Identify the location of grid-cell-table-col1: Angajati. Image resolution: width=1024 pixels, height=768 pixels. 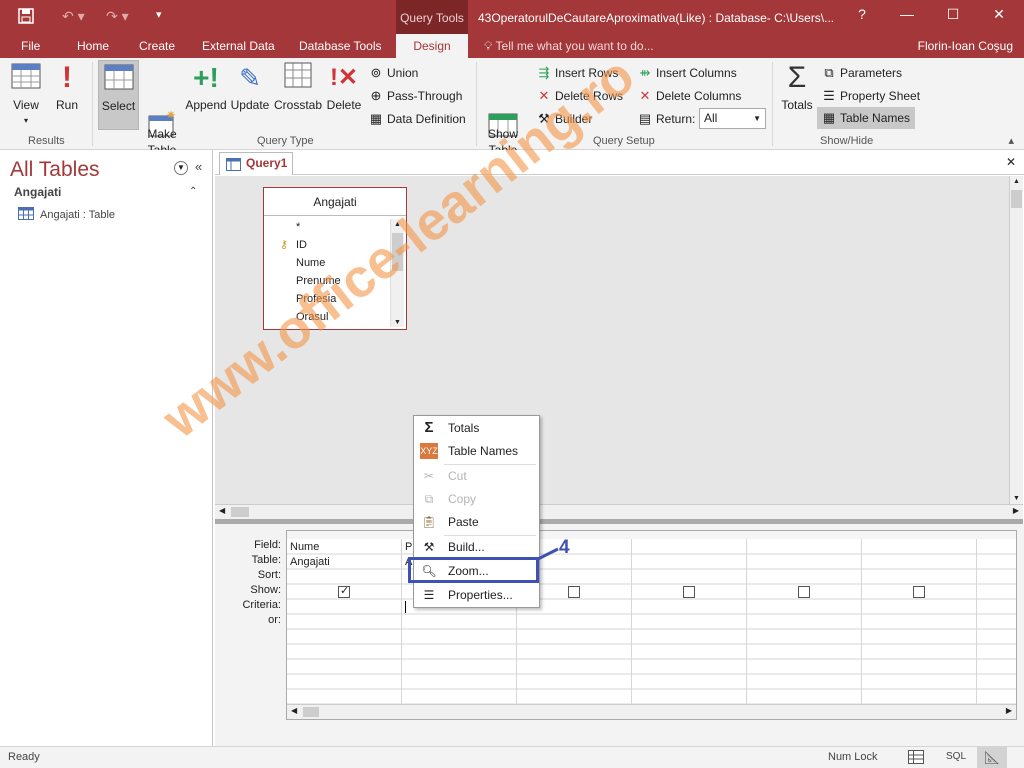
(310, 562).